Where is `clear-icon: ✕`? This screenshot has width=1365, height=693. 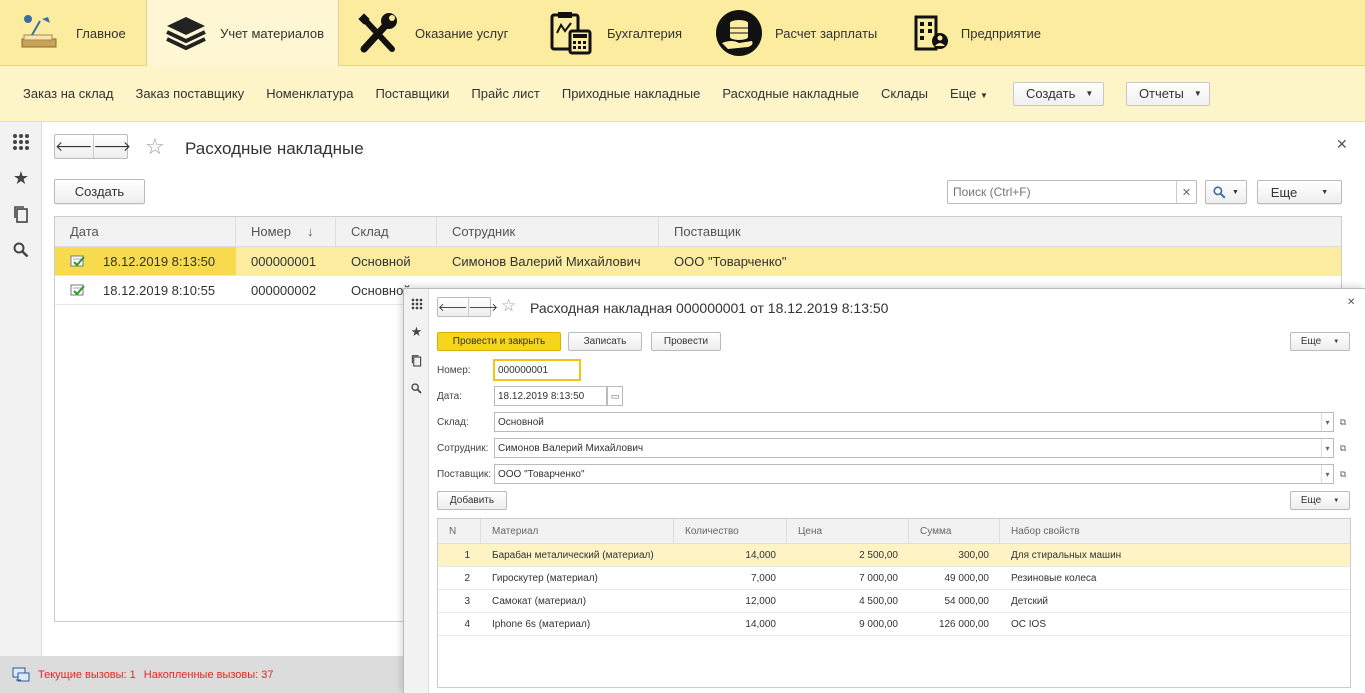 clear-icon: ✕ is located at coordinates (1186, 192).